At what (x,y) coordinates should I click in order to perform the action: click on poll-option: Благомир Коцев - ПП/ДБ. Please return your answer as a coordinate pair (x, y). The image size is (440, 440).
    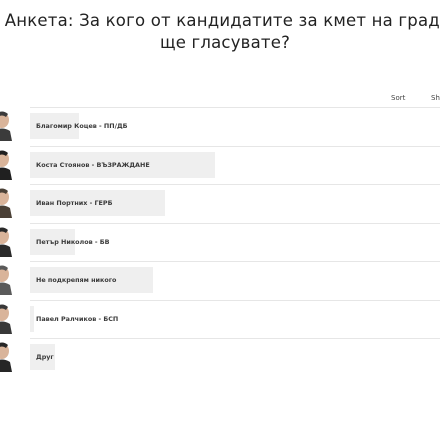
    Looking at the image, I should click on (220, 126).